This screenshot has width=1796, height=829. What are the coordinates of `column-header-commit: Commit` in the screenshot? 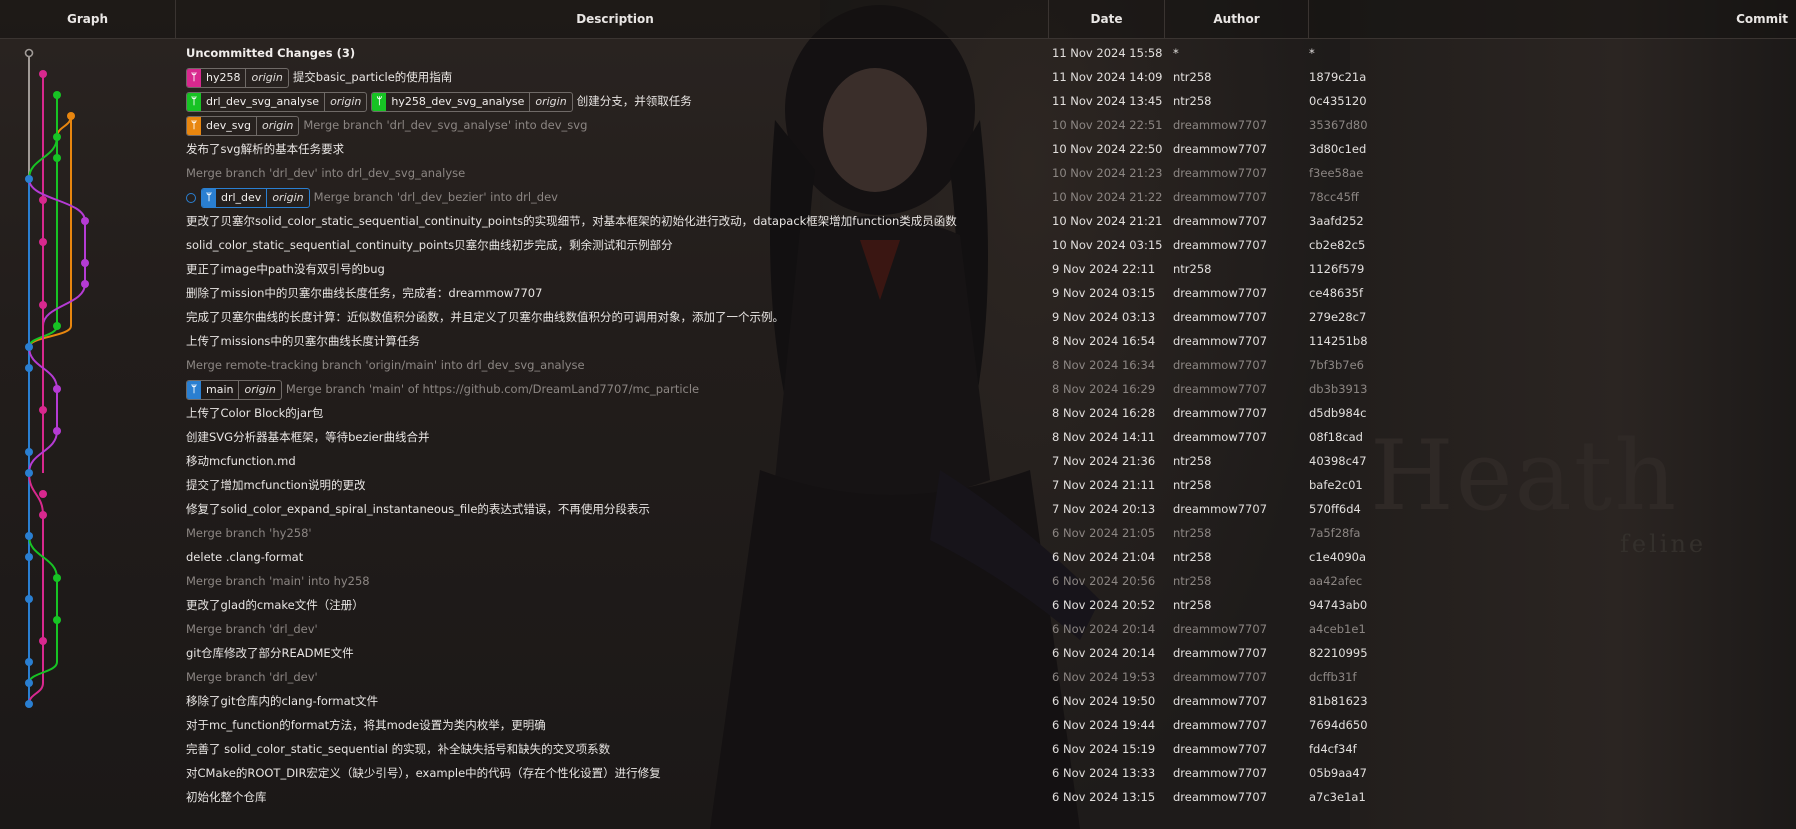 It's located at (1548, 19).